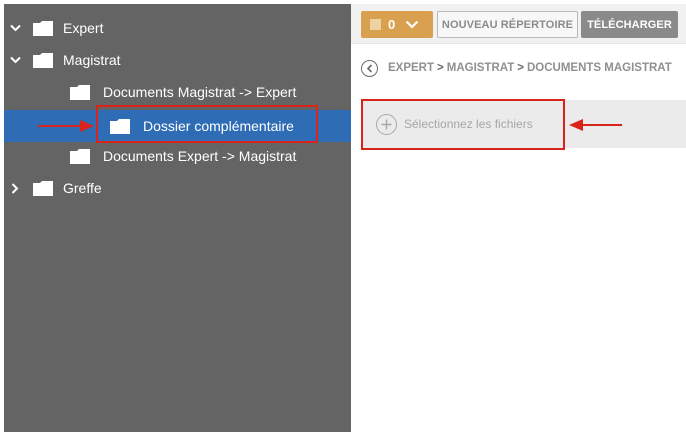  I want to click on tree-item-label: Expert, so click(83, 28).